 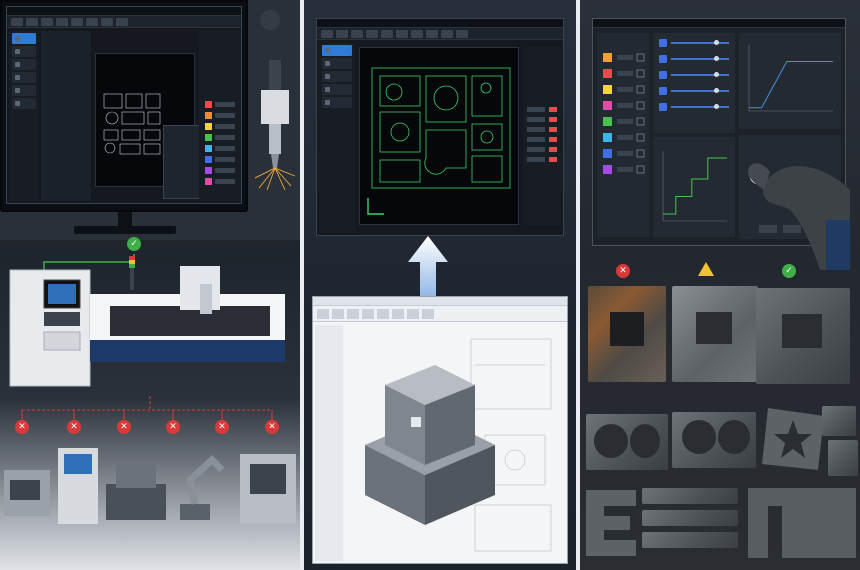 What do you see at coordinates (706, 269) in the screenshot?
I see `warning-icon` at bounding box center [706, 269].